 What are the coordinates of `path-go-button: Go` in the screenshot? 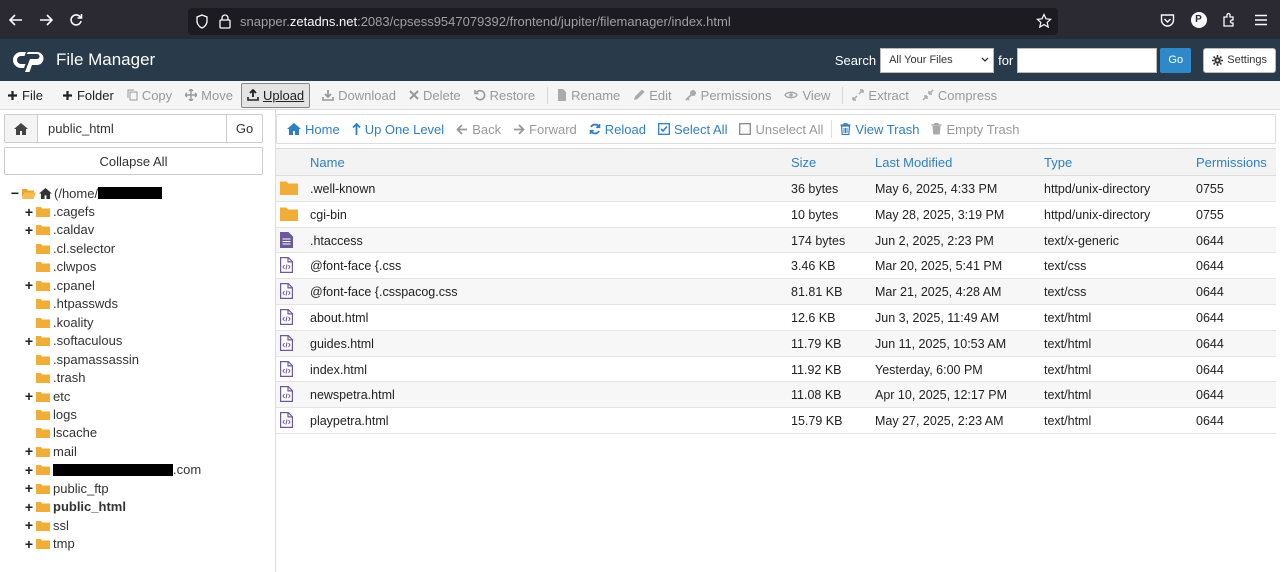 It's located at (244, 128).